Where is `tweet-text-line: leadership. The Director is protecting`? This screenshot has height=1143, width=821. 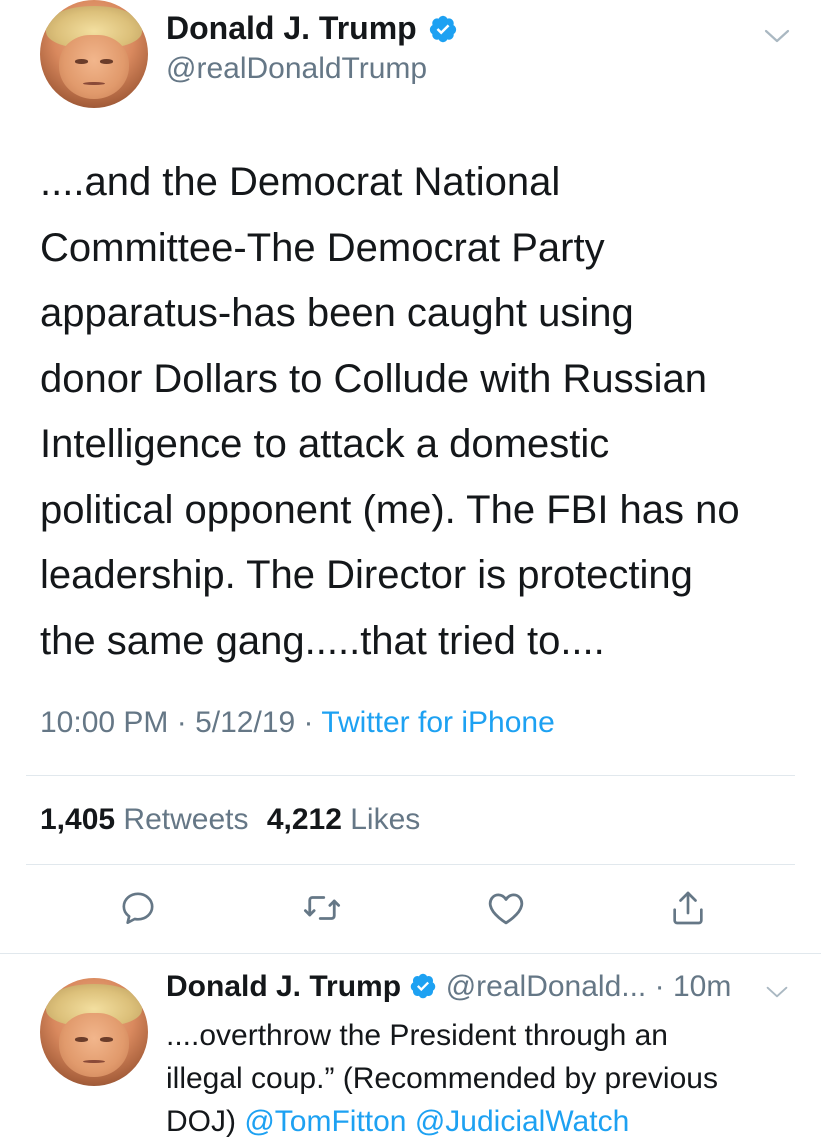
tweet-text-line: leadership. The Director is protecting is located at coordinates (366, 575).